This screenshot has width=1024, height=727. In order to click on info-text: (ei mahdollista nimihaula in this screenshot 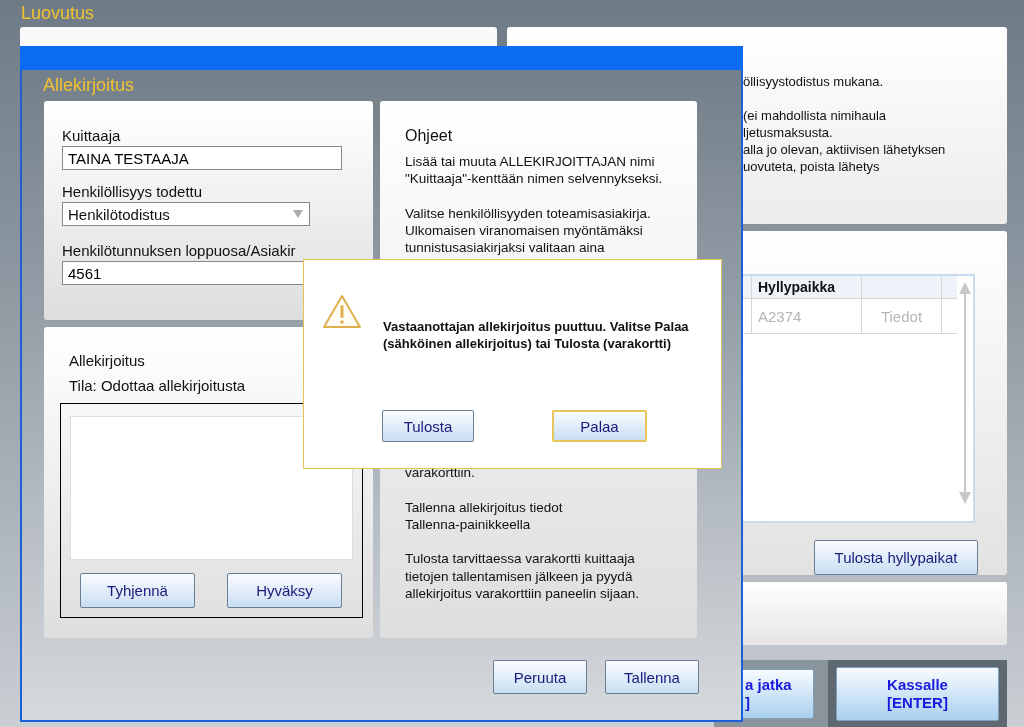, I will do `click(815, 115)`.